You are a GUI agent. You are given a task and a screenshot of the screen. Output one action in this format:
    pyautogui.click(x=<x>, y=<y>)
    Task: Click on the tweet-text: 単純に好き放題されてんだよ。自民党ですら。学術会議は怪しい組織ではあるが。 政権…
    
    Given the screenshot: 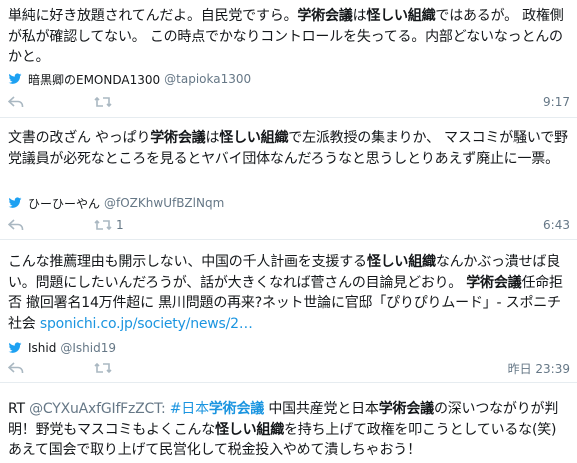 What is the action you would take?
    pyautogui.click(x=288, y=37)
    